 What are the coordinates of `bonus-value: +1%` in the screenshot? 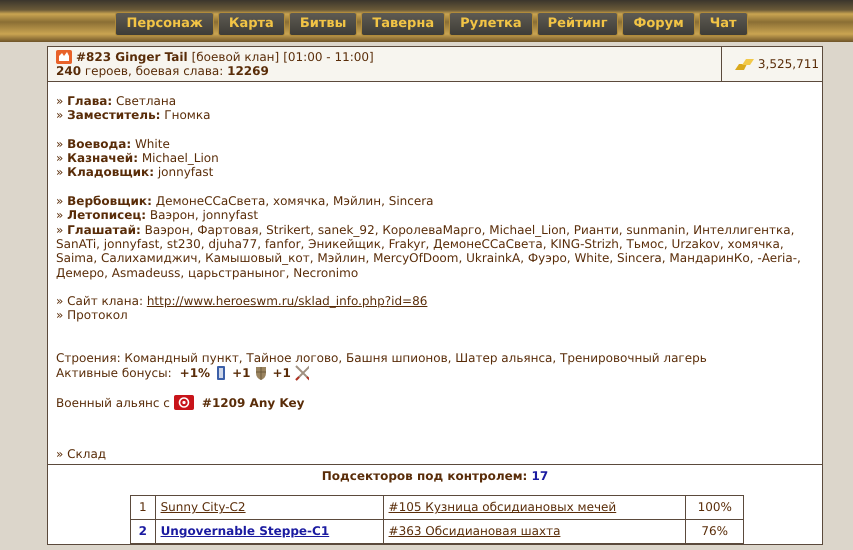 It's located at (195, 373).